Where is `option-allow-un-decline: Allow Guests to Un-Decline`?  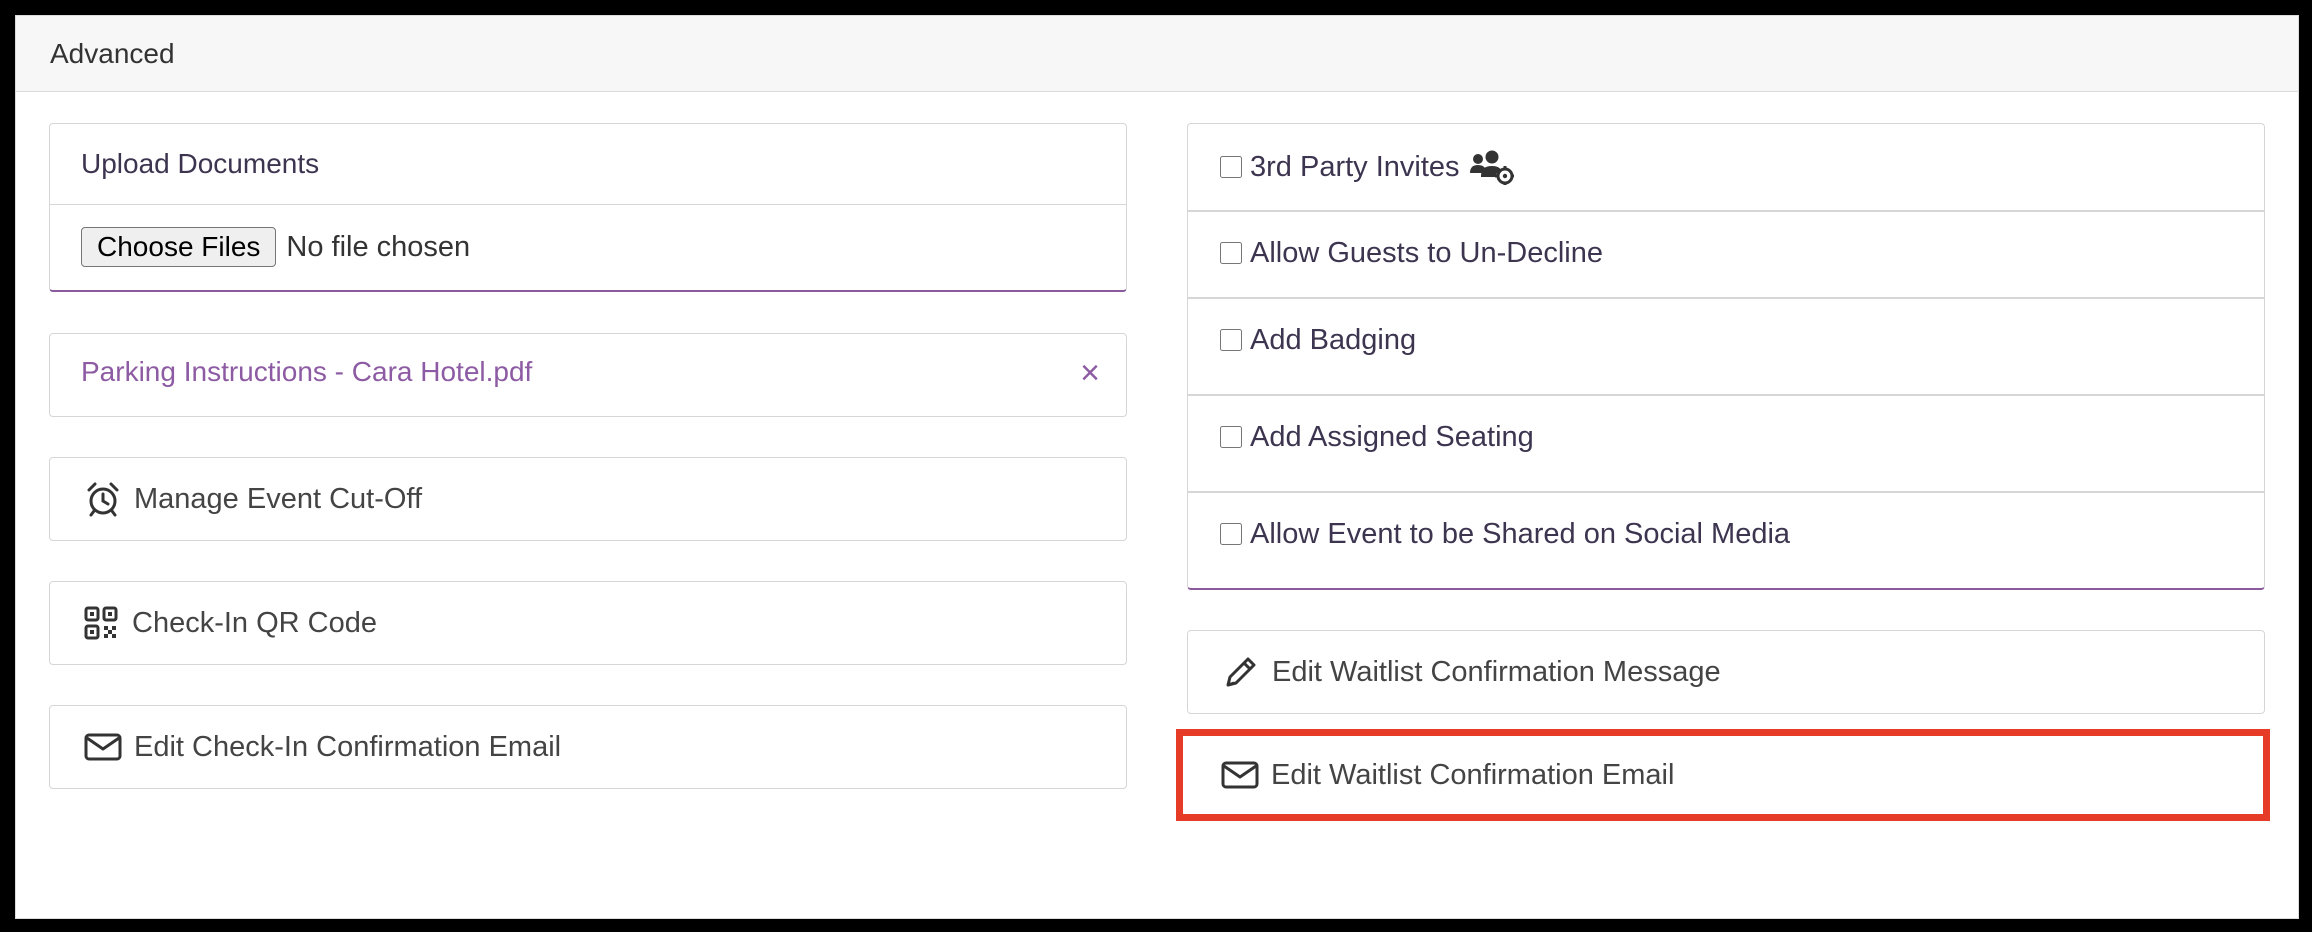
option-allow-un-decline: Allow Guests to Un-Decline is located at coordinates (1726, 253).